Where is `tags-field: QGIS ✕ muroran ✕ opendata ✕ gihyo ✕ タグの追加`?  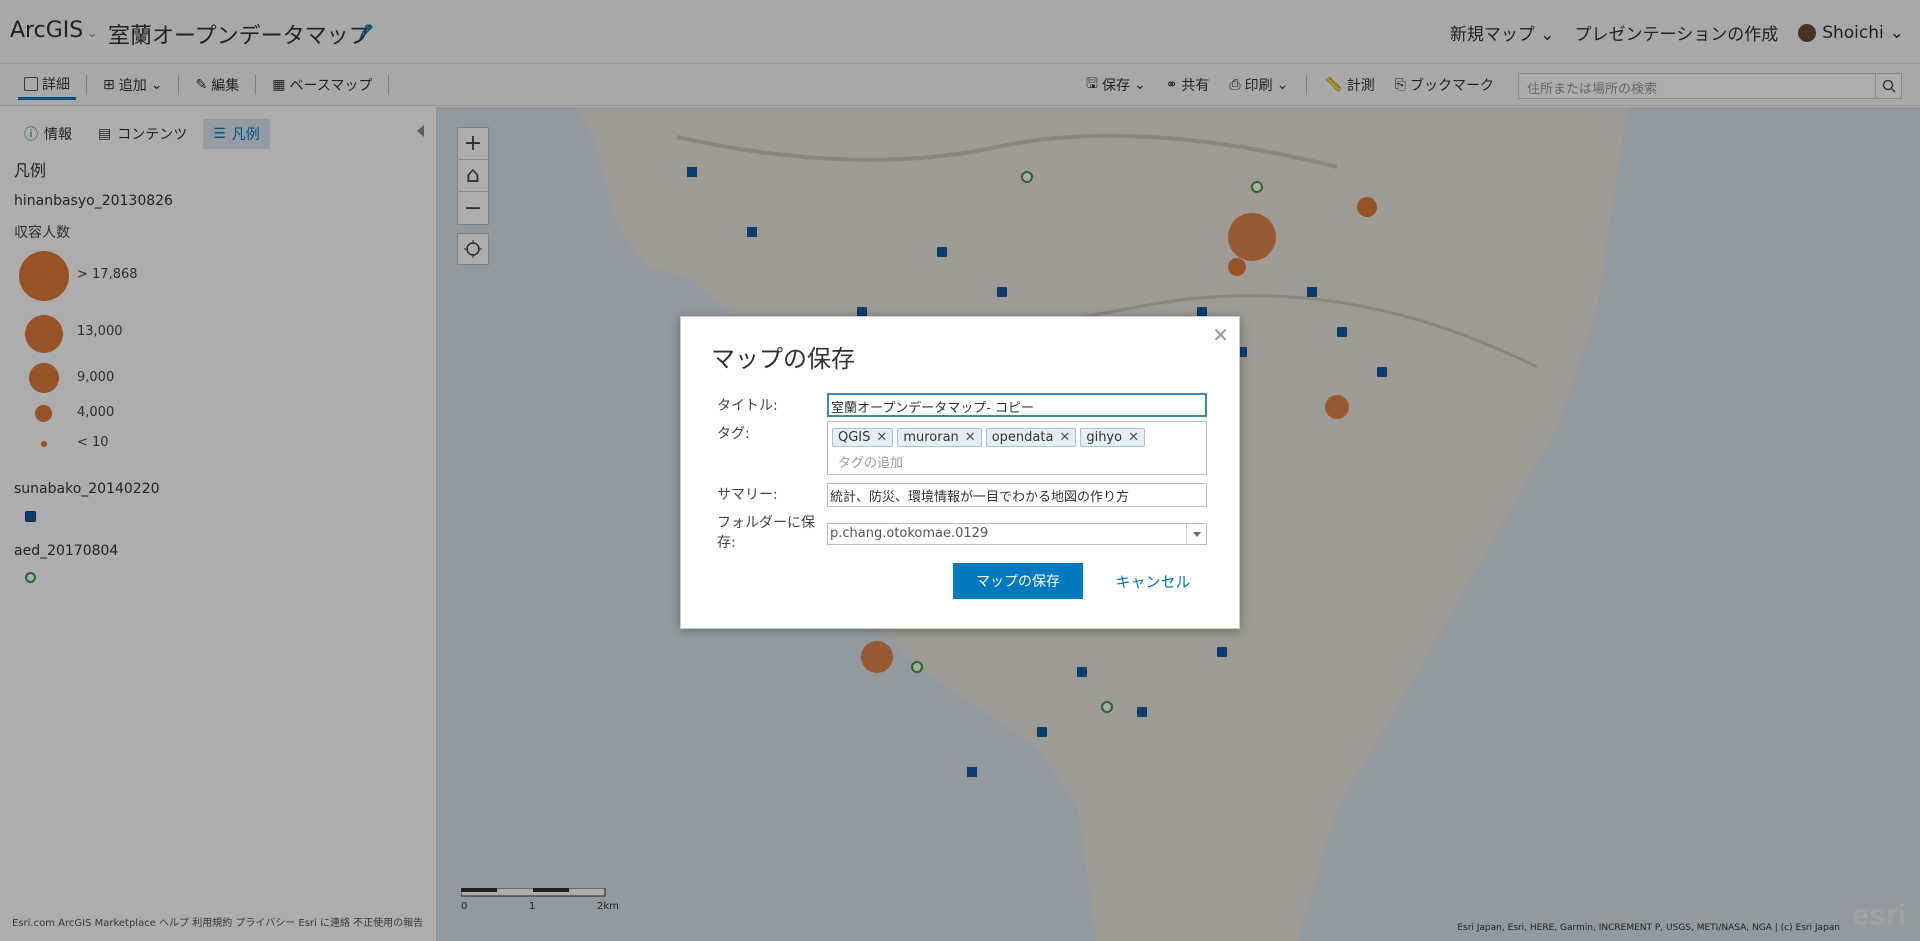 tags-field: QGIS ✕ muroran ✕ opendata ✕ gihyo ✕ タグの追加 is located at coordinates (1017, 448).